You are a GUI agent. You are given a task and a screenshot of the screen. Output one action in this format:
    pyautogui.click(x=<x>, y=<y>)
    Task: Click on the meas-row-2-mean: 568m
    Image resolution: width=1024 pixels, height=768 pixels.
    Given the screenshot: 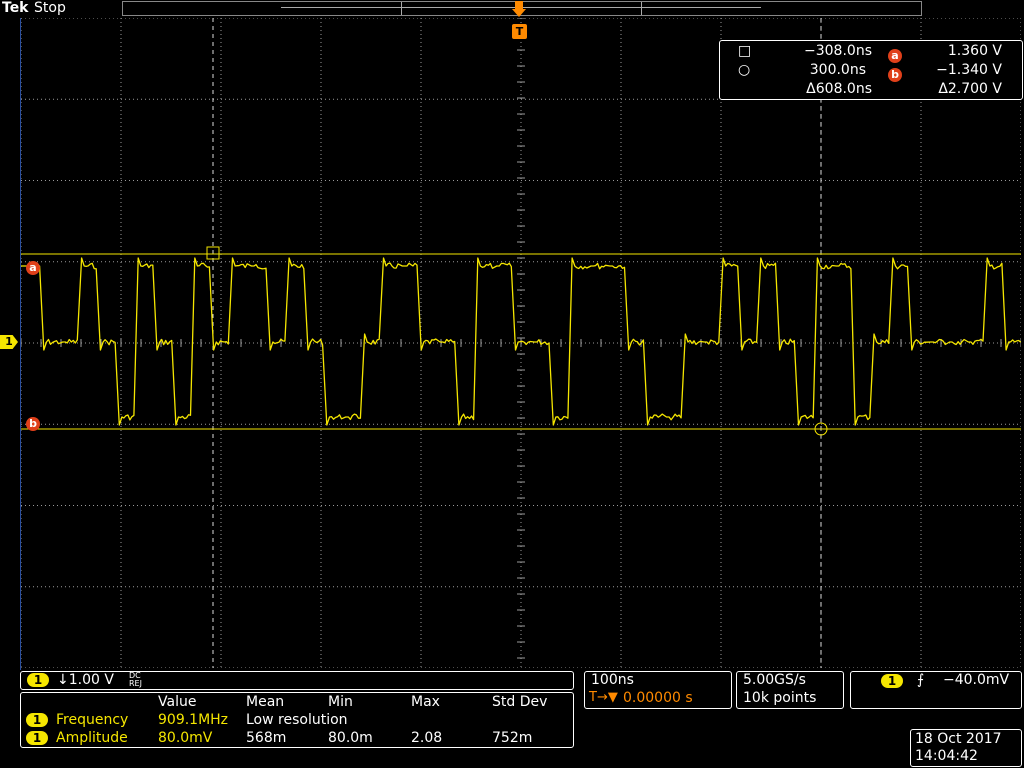 What is the action you would take?
    pyautogui.click(x=266, y=738)
    